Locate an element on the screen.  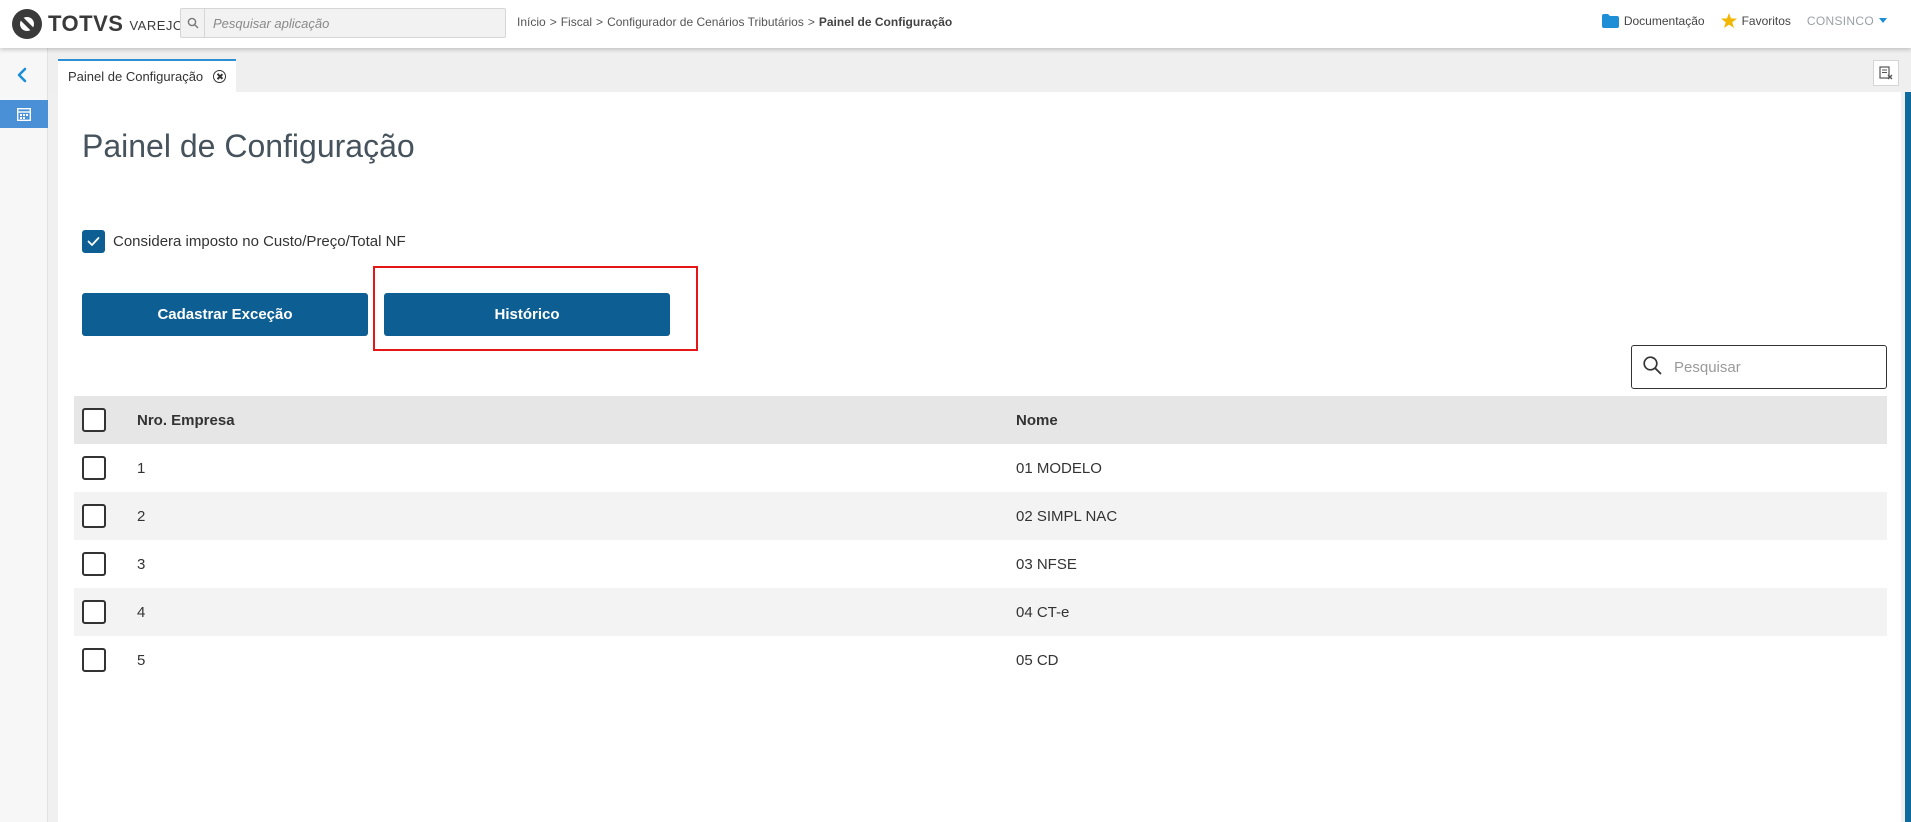
grid-search is located at coordinates (1759, 367).